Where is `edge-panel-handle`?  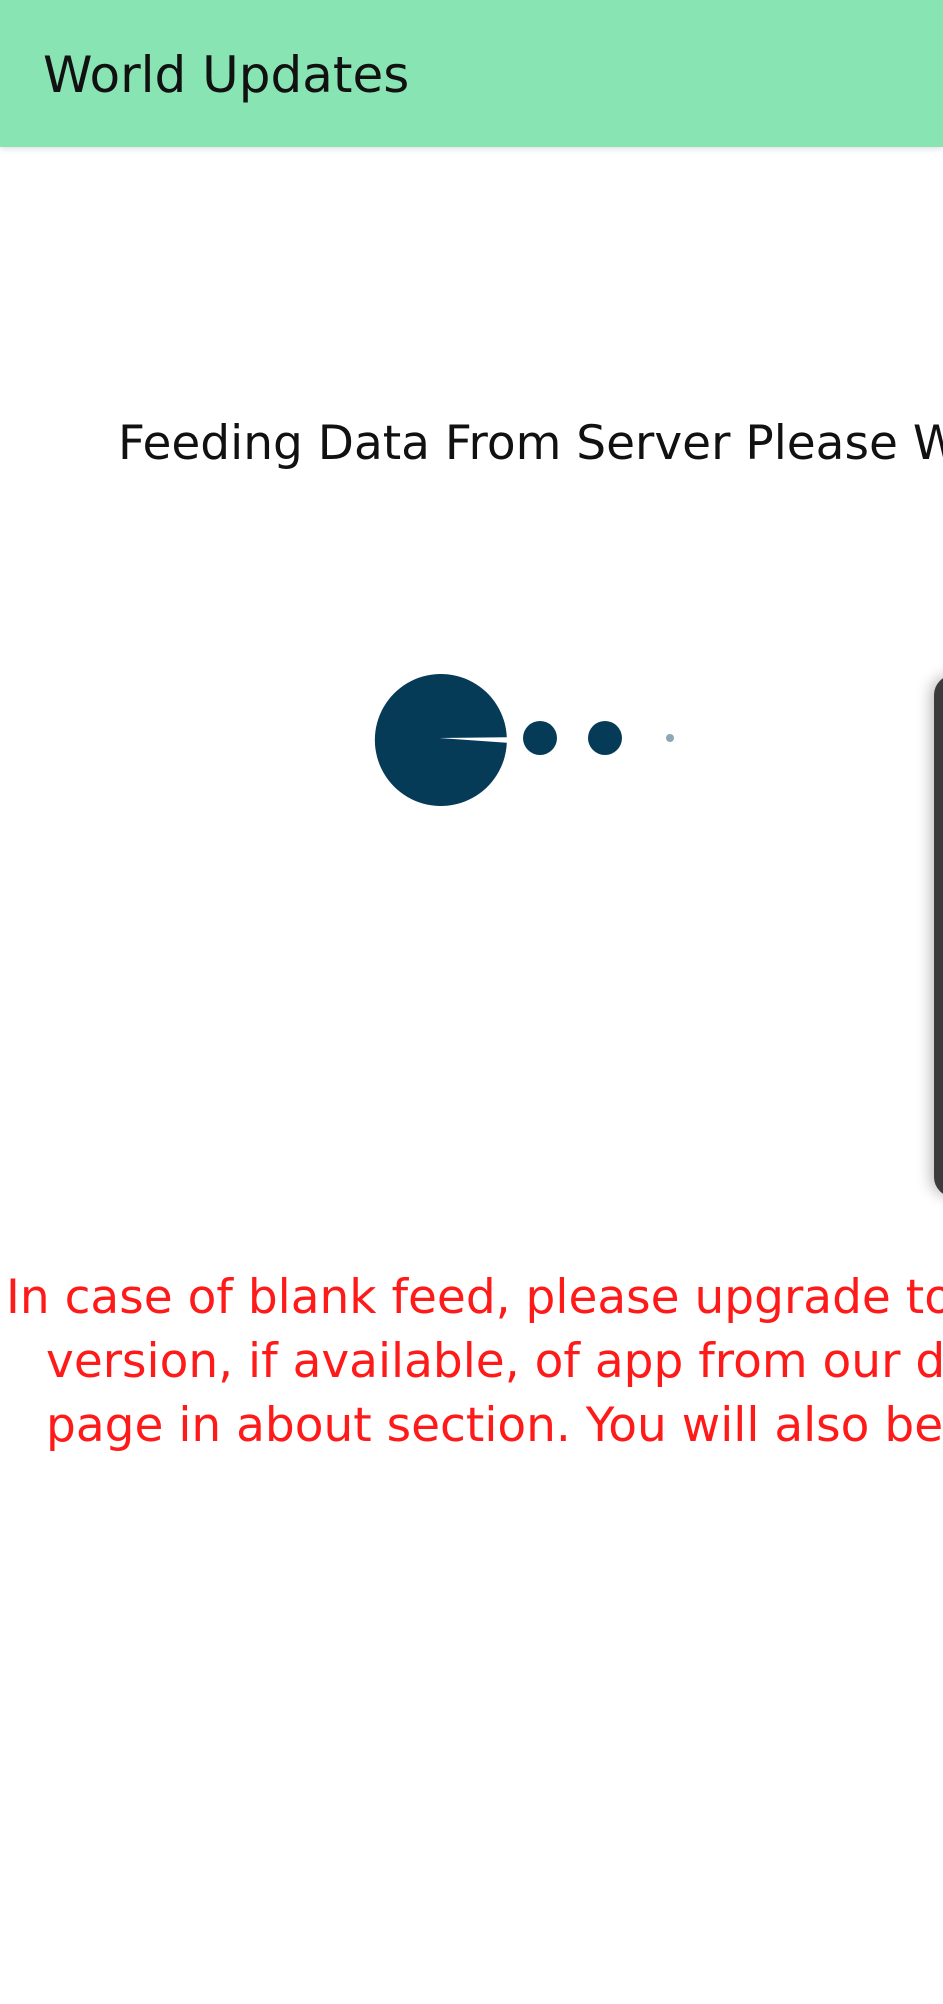
edge-panel-handle is located at coordinates (938, 936).